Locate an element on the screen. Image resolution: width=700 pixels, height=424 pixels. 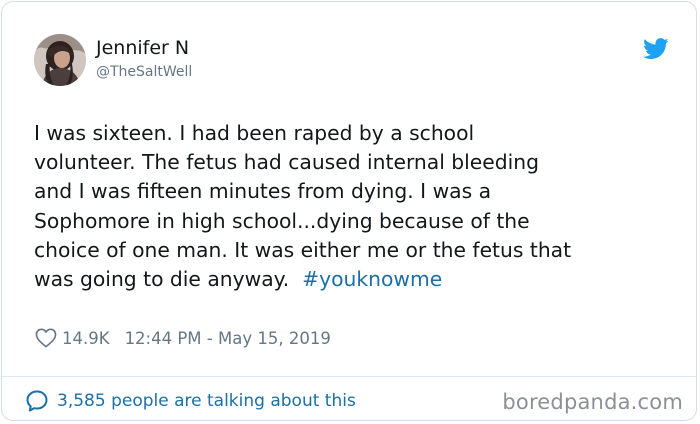
conversation-link: 3,585 people are talking about this is located at coordinates (190, 401).